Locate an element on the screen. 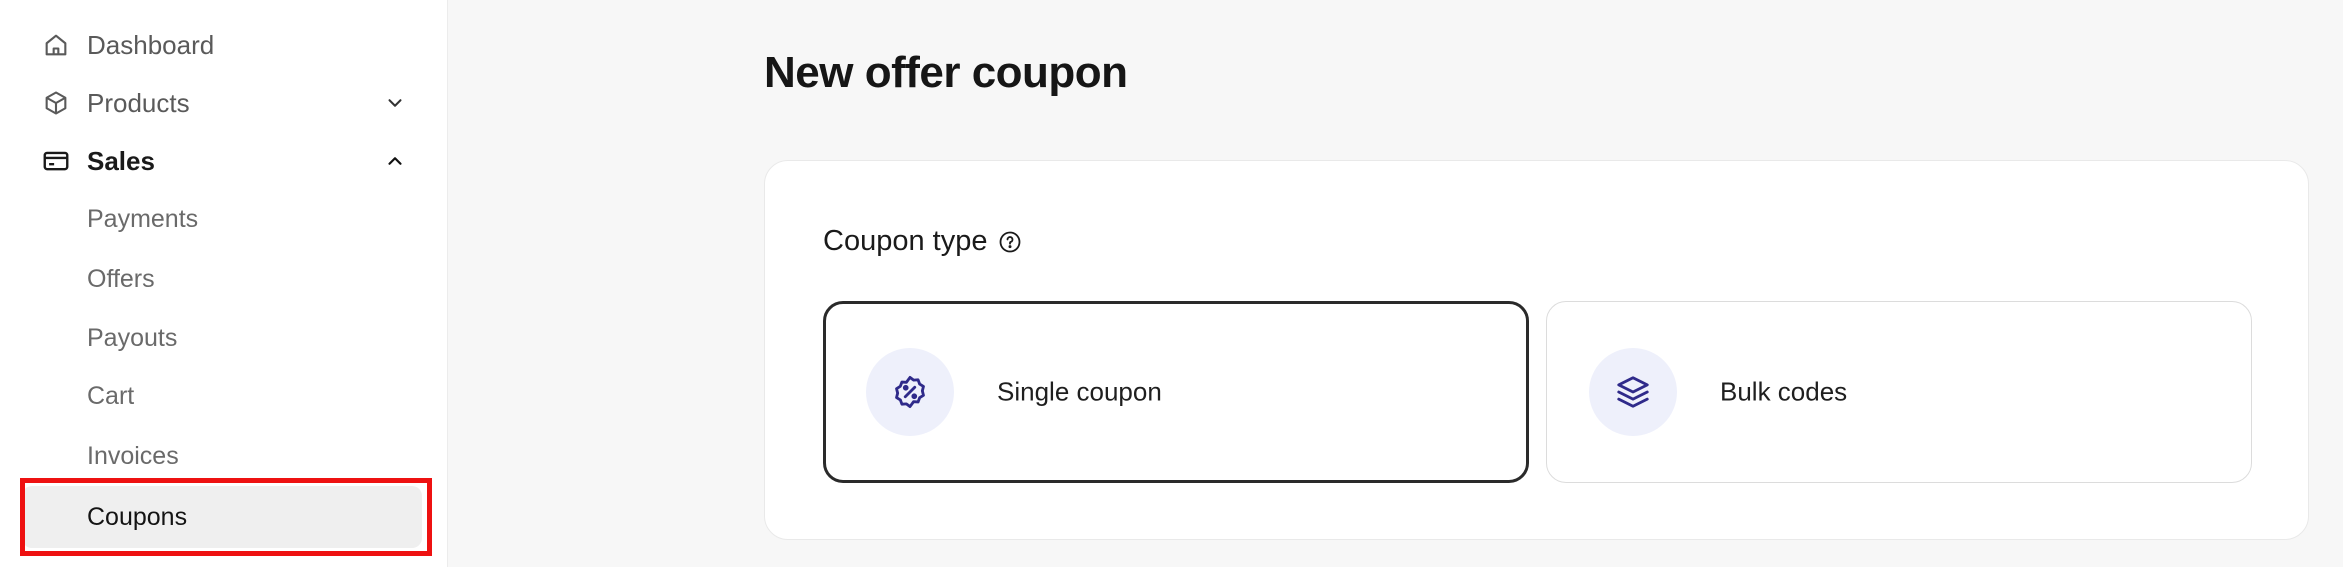 Image resolution: width=2343 pixels, height=567 pixels. sidebar-item-dashboard: Dashboard is located at coordinates (222, 45).